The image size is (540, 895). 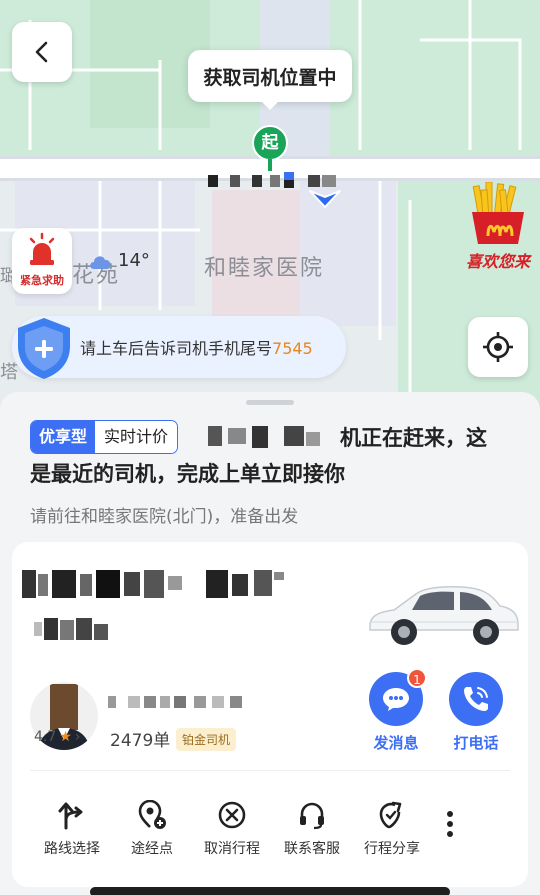 I want to click on route-icon, so click(x=70, y=816).